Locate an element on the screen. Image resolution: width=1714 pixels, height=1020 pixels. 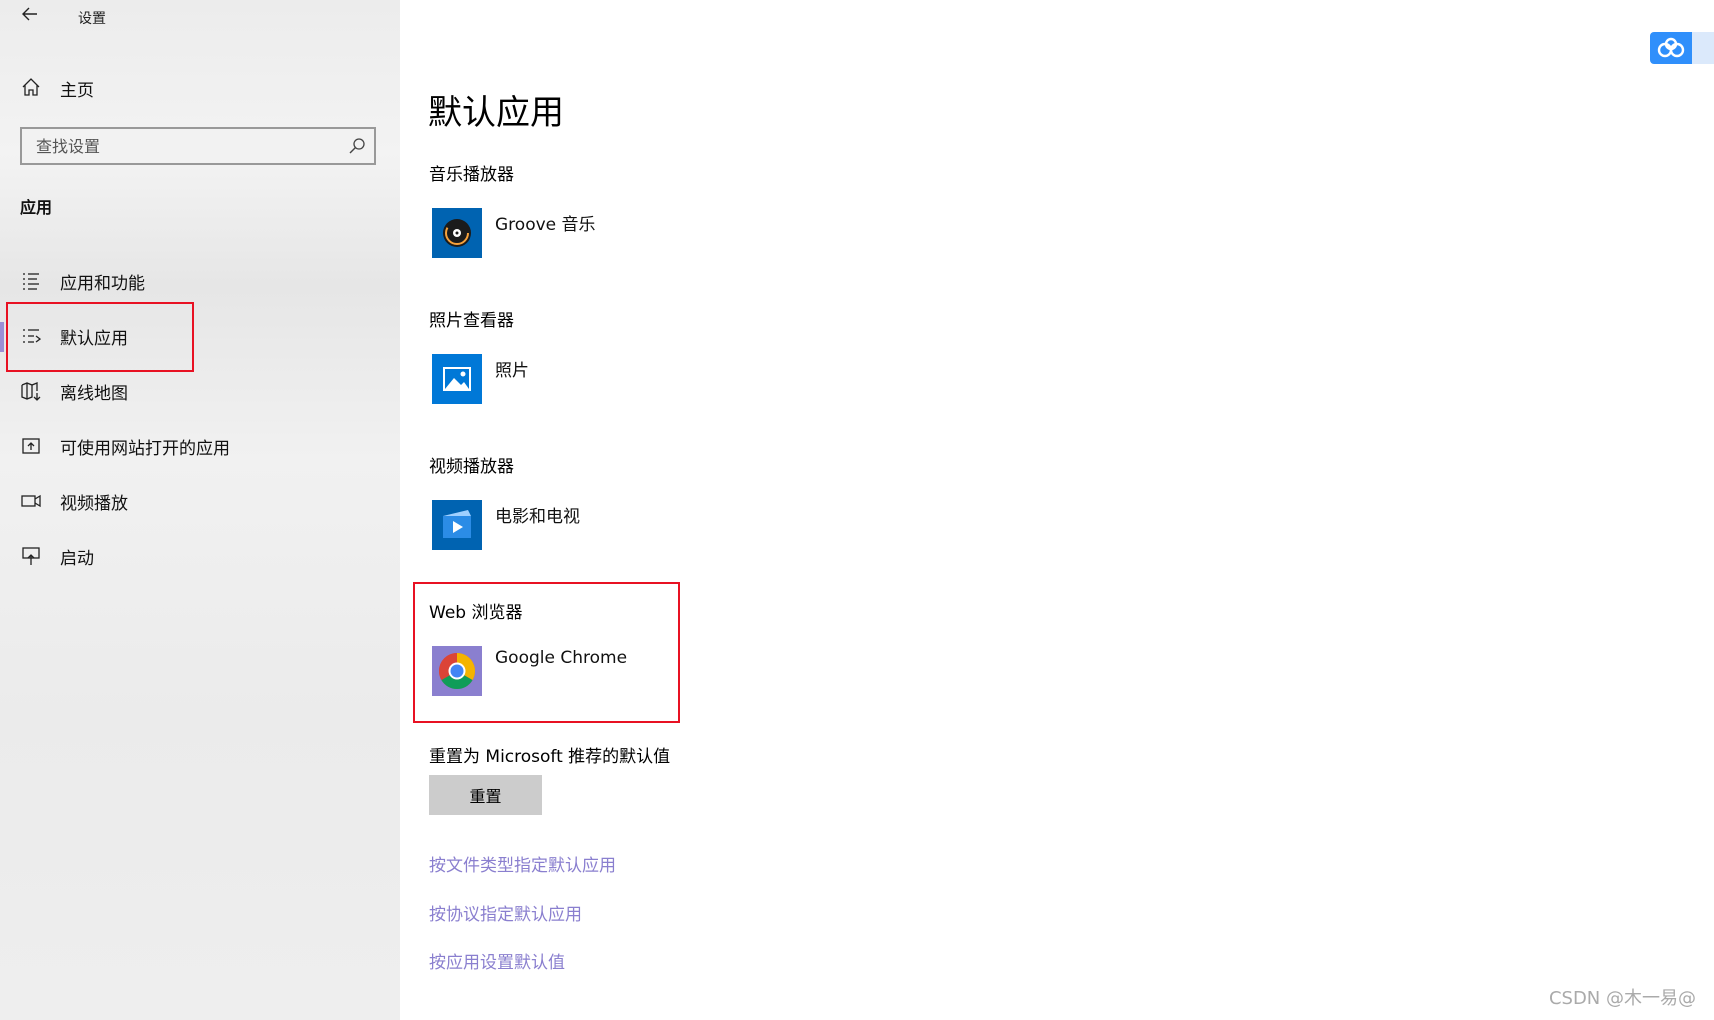
app-name: 照片 is located at coordinates (512, 371).